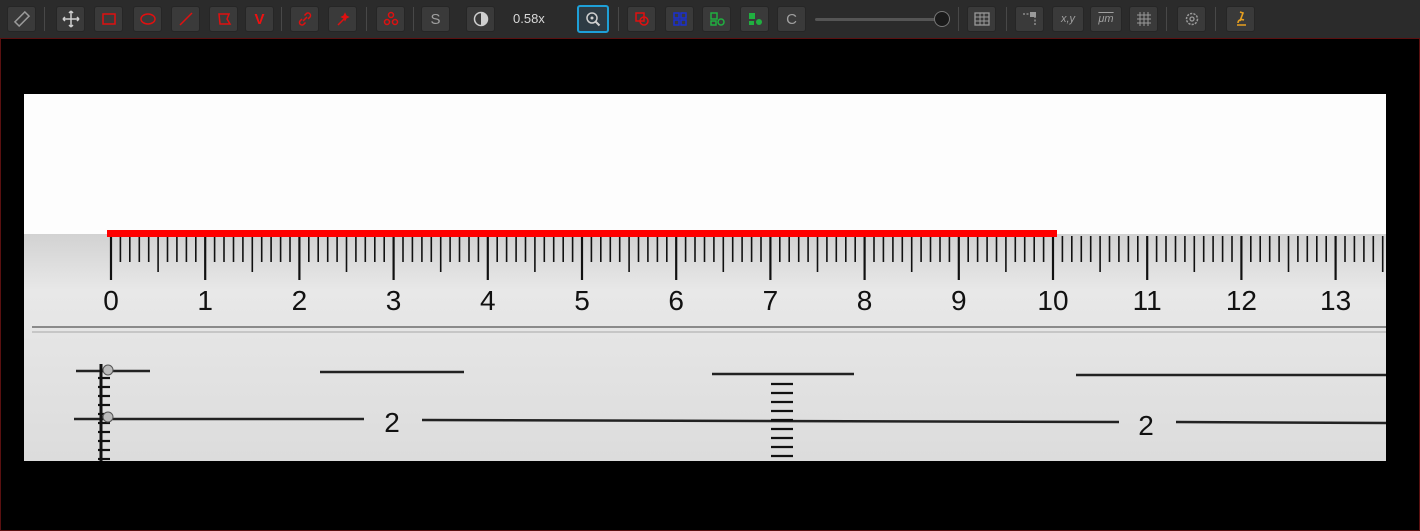  What do you see at coordinates (1280, 422) in the screenshot?
I see `lower-scale-line` at bounding box center [1280, 422].